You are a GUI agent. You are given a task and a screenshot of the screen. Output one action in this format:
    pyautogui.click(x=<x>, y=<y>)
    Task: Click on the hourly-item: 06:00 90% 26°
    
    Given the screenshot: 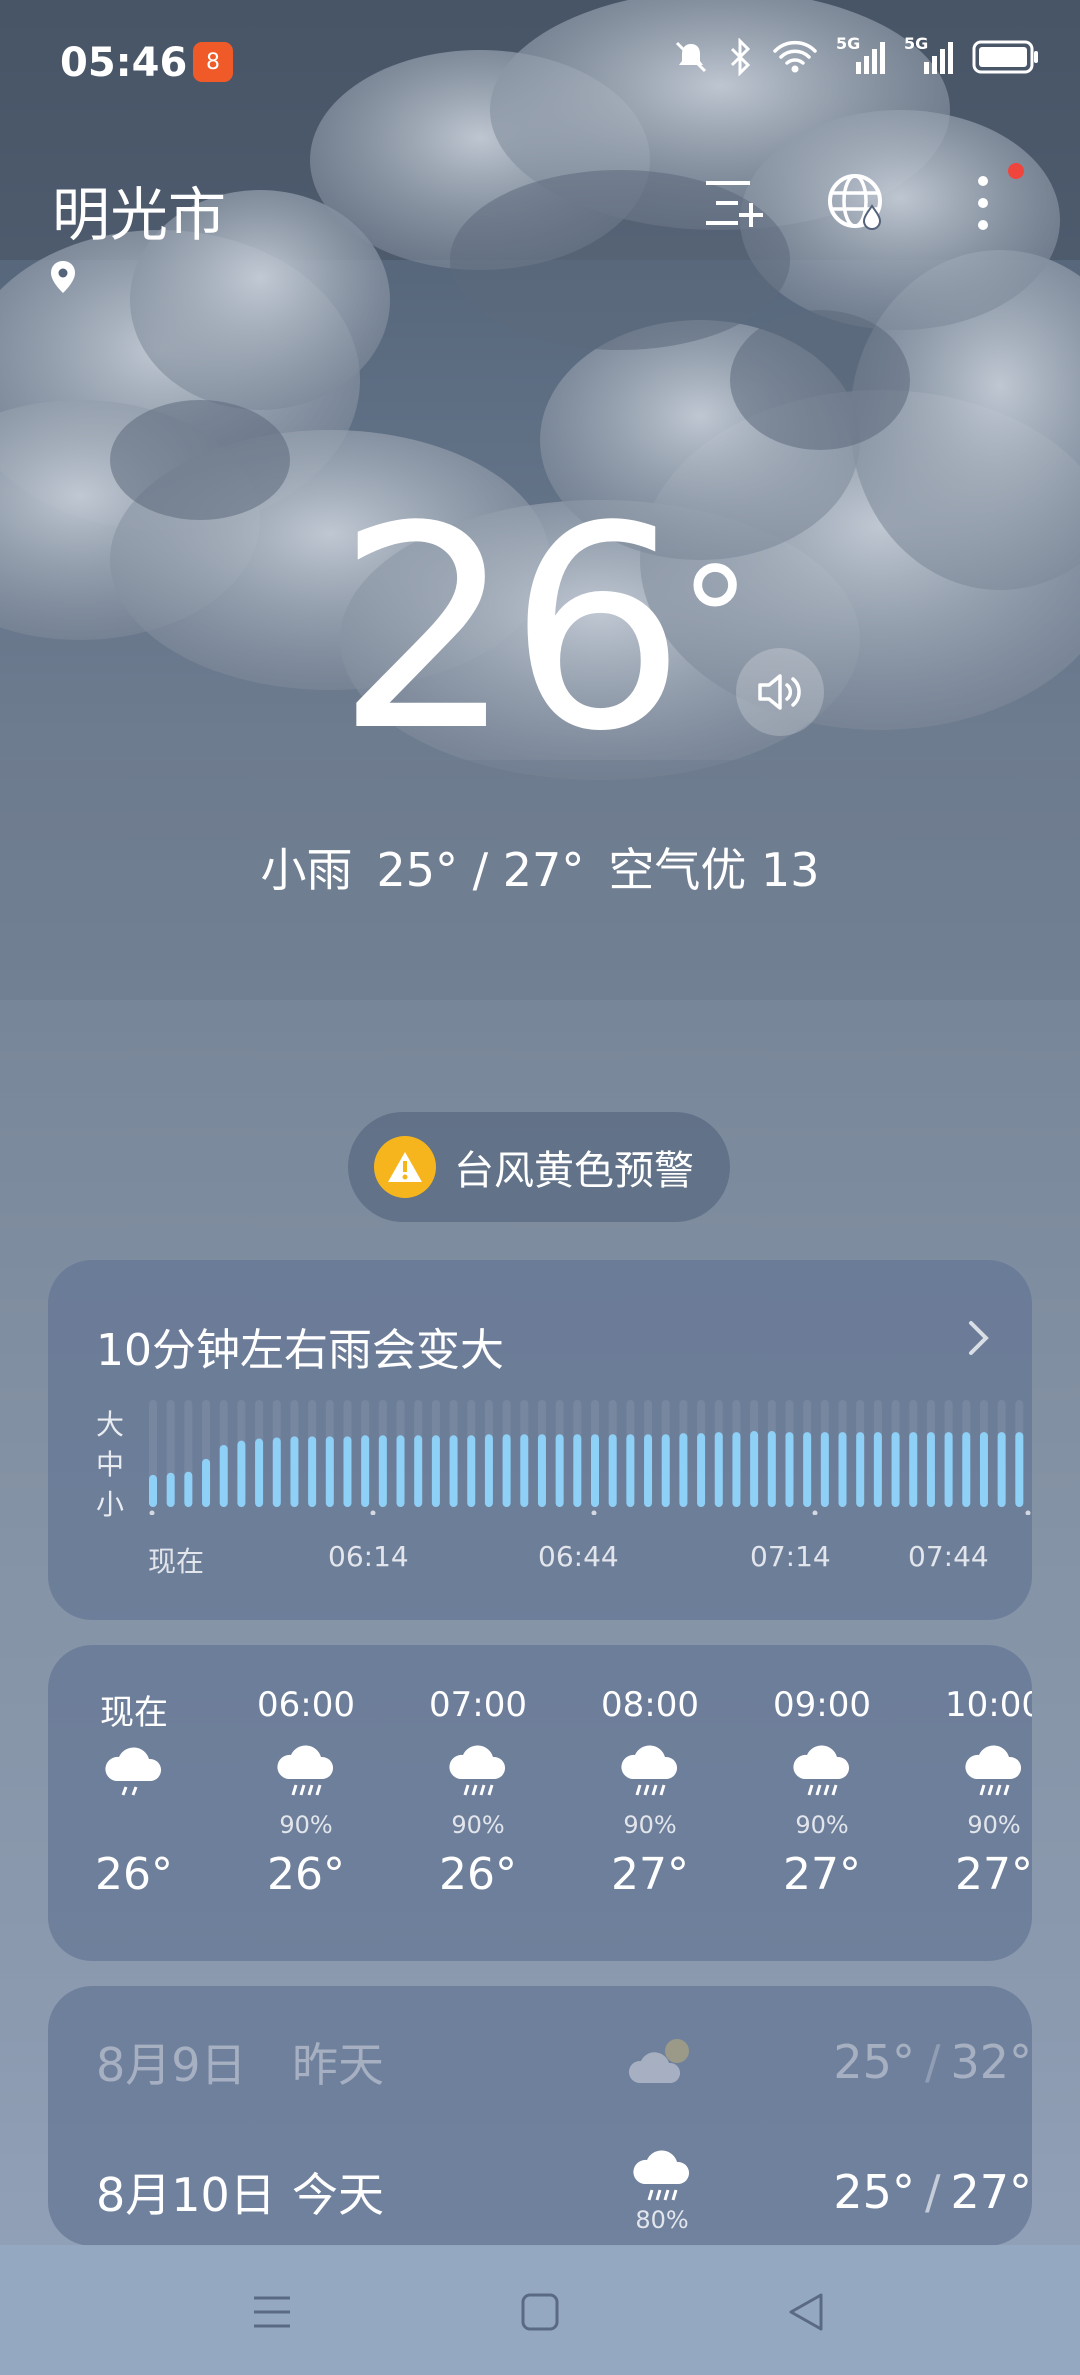 What is the action you would take?
    pyautogui.click(x=306, y=1792)
    